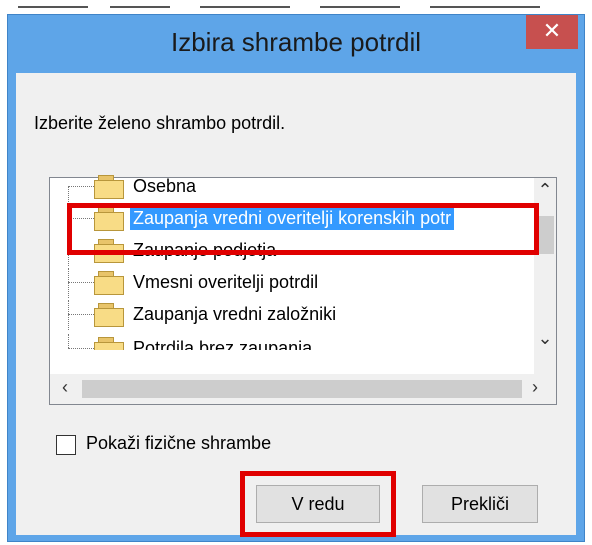 The width and height of the screenshot is (592, 545). I want to click on close-button: ✕, so click(552, 32).